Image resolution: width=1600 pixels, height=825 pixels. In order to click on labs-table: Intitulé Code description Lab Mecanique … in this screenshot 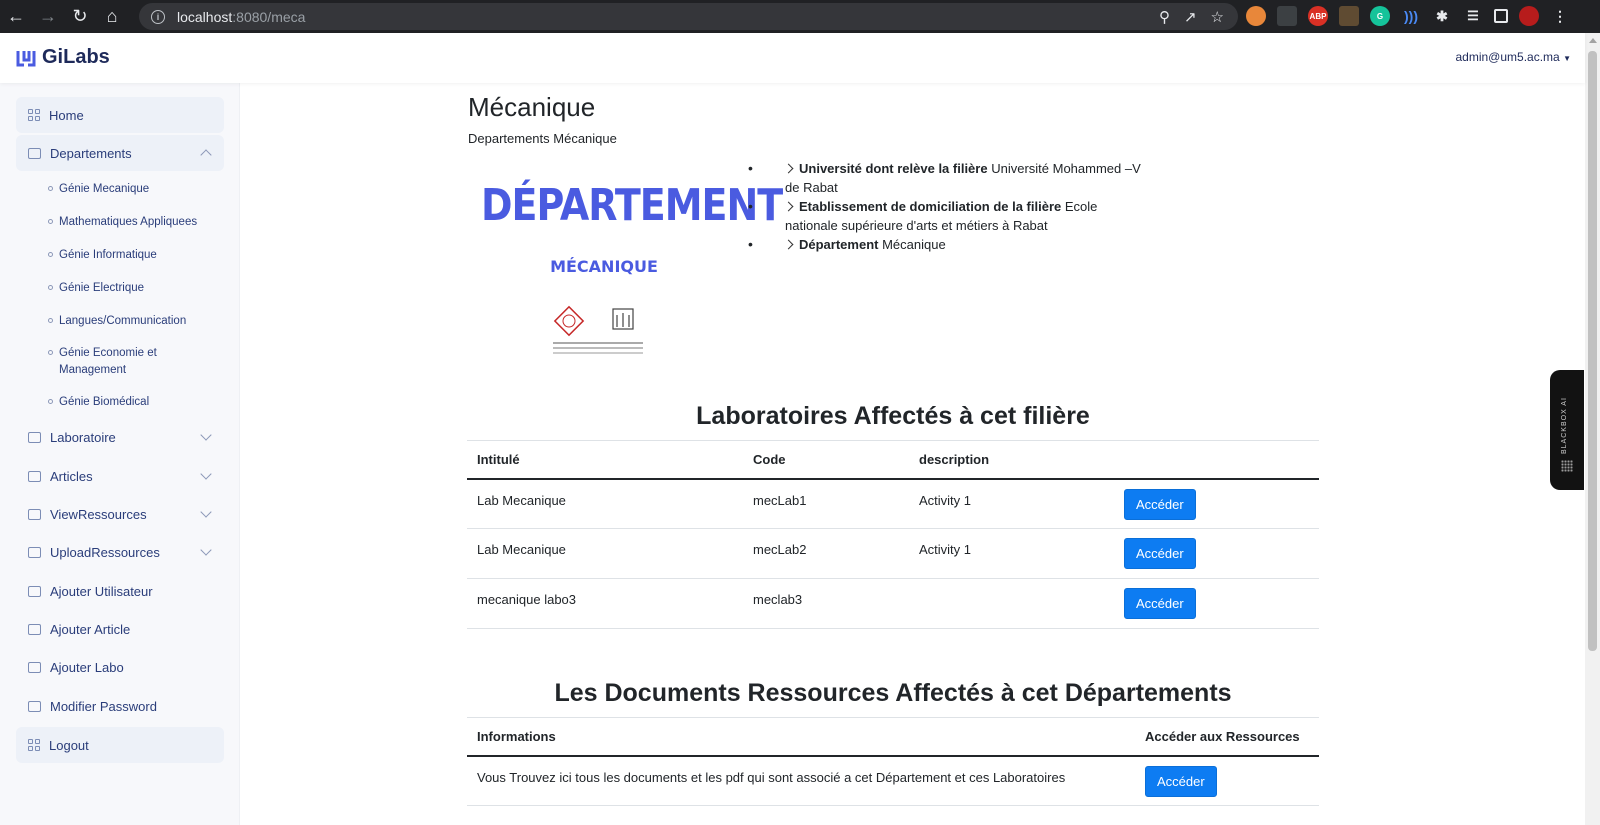, I will do `click(893, 534)`.